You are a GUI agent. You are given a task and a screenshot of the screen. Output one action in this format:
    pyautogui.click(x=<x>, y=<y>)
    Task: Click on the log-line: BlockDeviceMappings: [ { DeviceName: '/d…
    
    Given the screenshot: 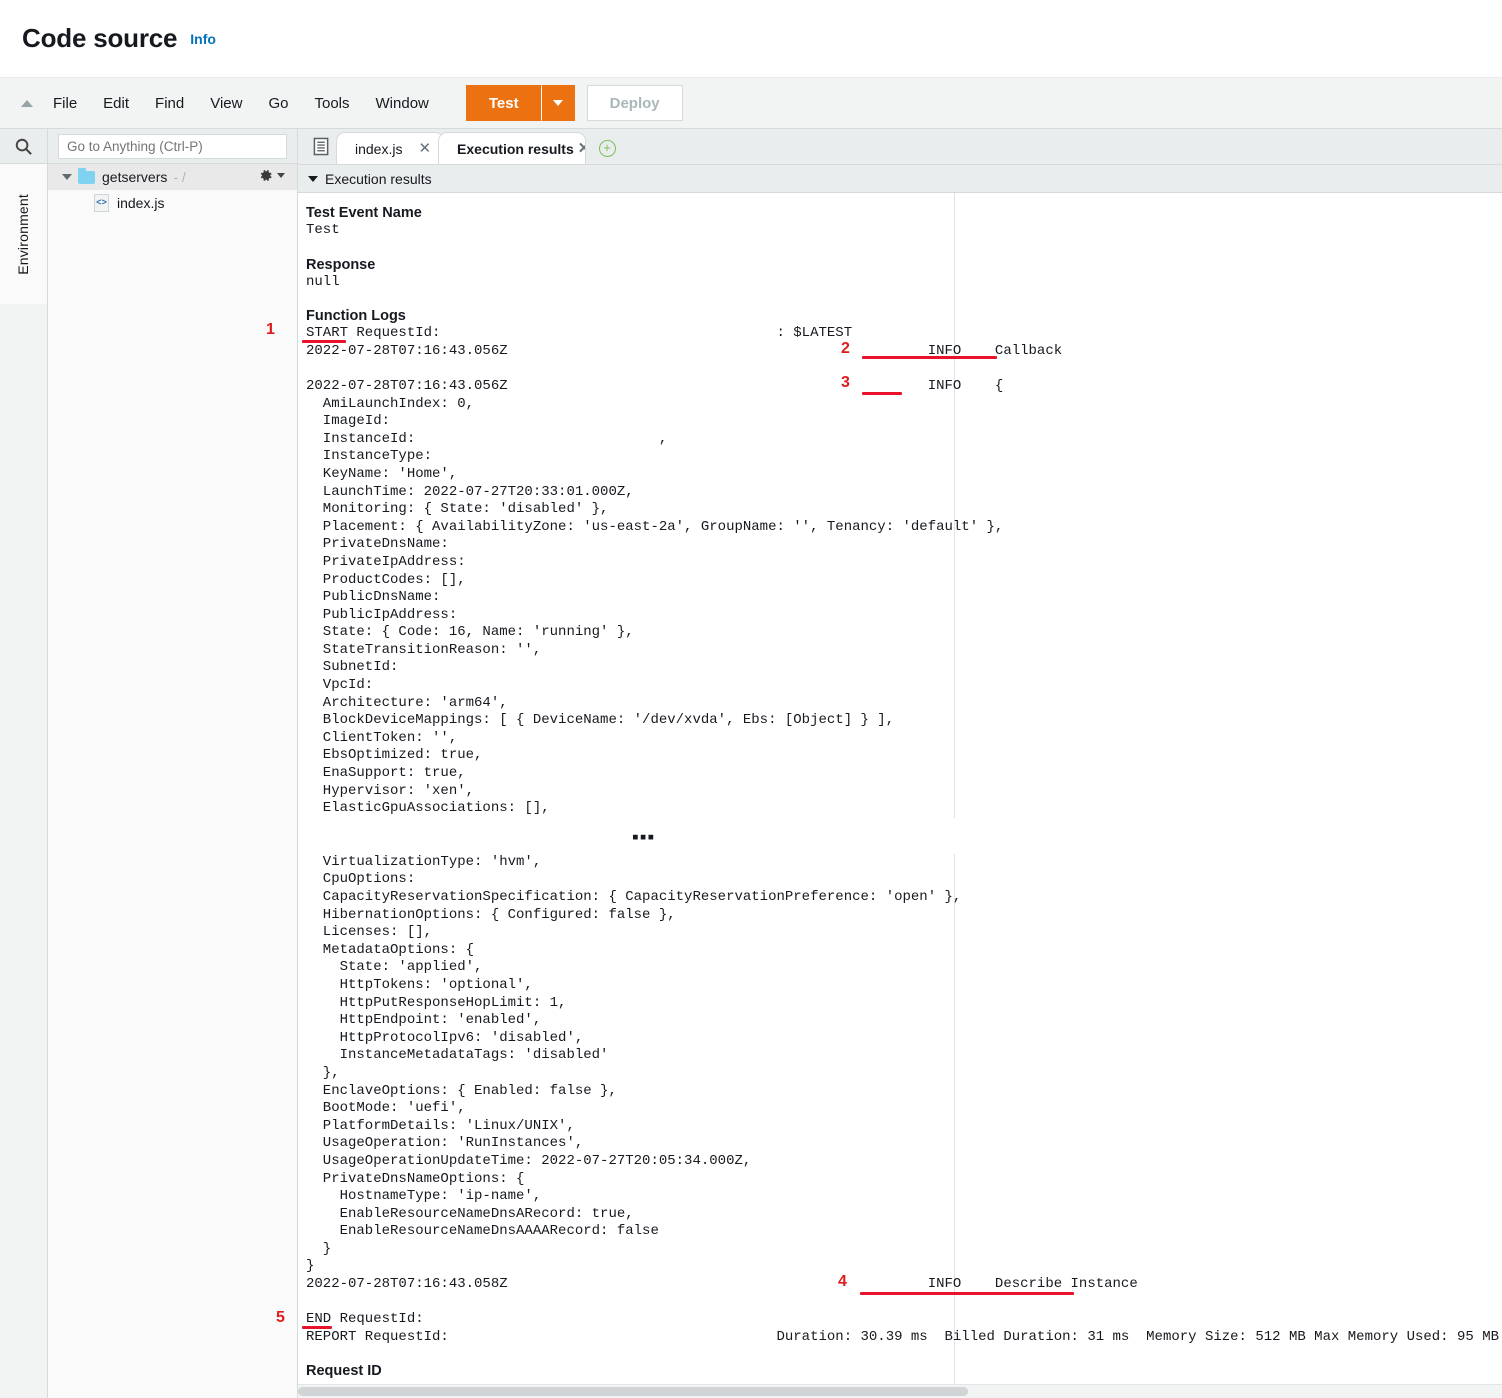 What is the action you would take?
    pyautogui.click(x=600, y=720)
    